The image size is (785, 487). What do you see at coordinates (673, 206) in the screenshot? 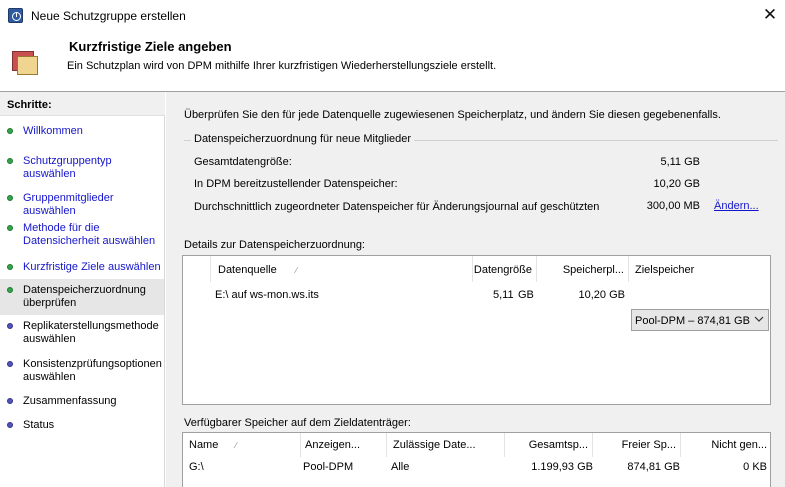
I see `change-journal-value: 300,00 MB` at bounding box center [673, 206].